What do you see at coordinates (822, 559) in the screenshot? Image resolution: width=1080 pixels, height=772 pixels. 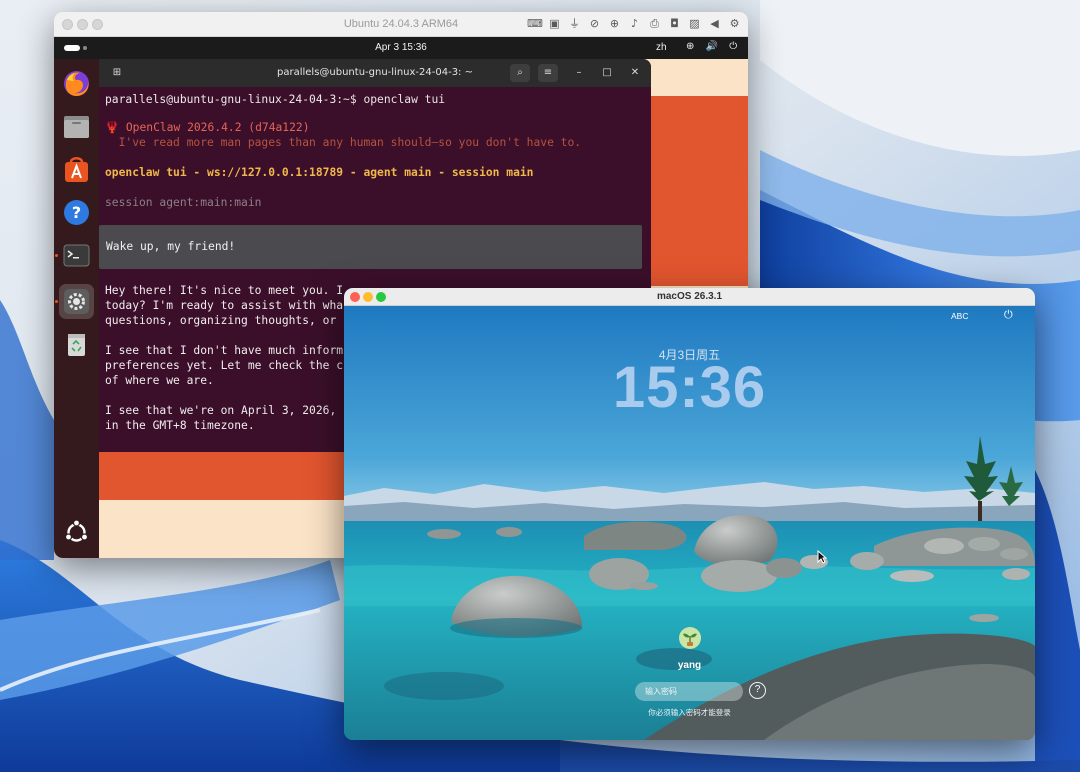 I see `mouse-cursor-icon` at bounding box center [822, 559].